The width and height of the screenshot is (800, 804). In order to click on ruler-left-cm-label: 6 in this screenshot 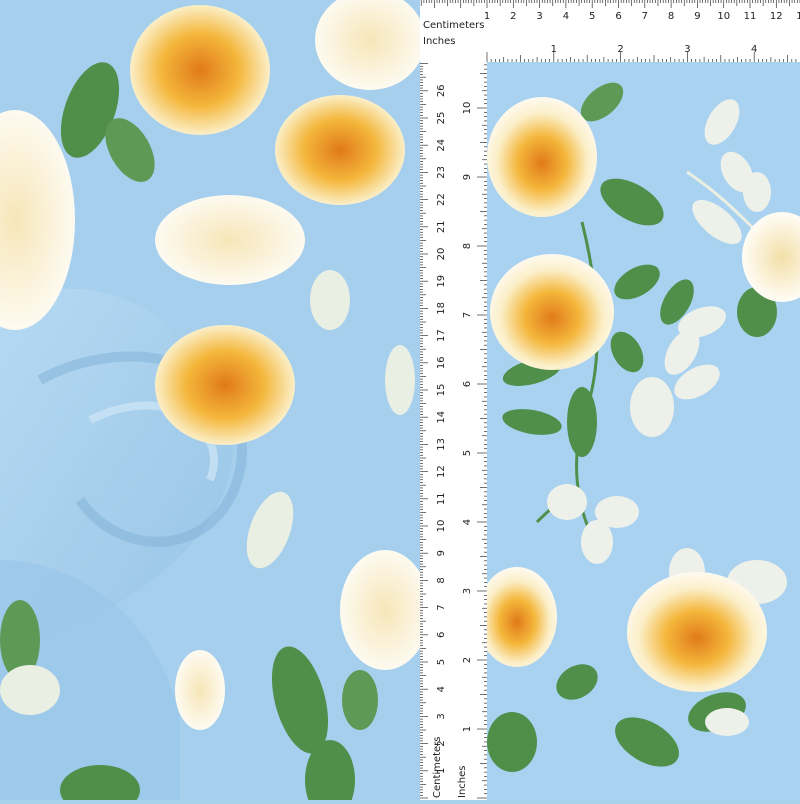, I will do `click(441, 635)`.